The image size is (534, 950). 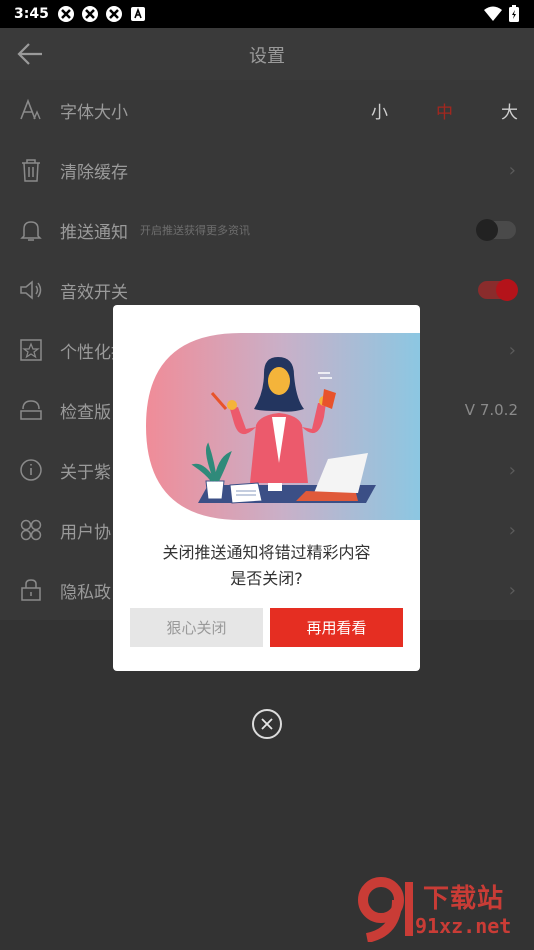 I want to click on settings-item-label: 音效开关, so click(x=94, y=292).